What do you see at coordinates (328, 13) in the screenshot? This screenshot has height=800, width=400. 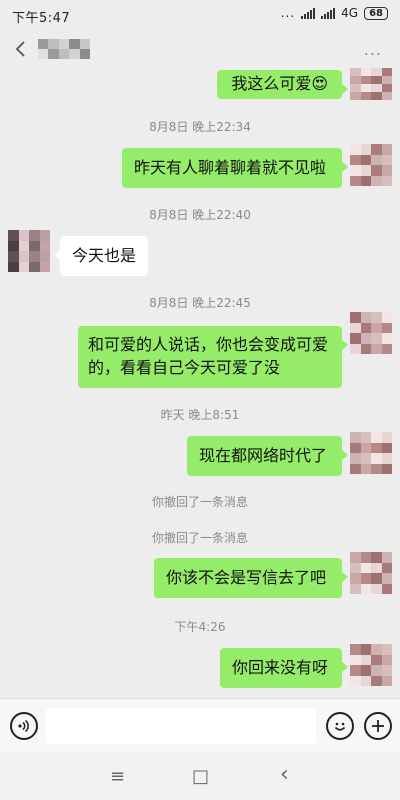 I see `signal-2-icon` at bounding box center [328, 13].